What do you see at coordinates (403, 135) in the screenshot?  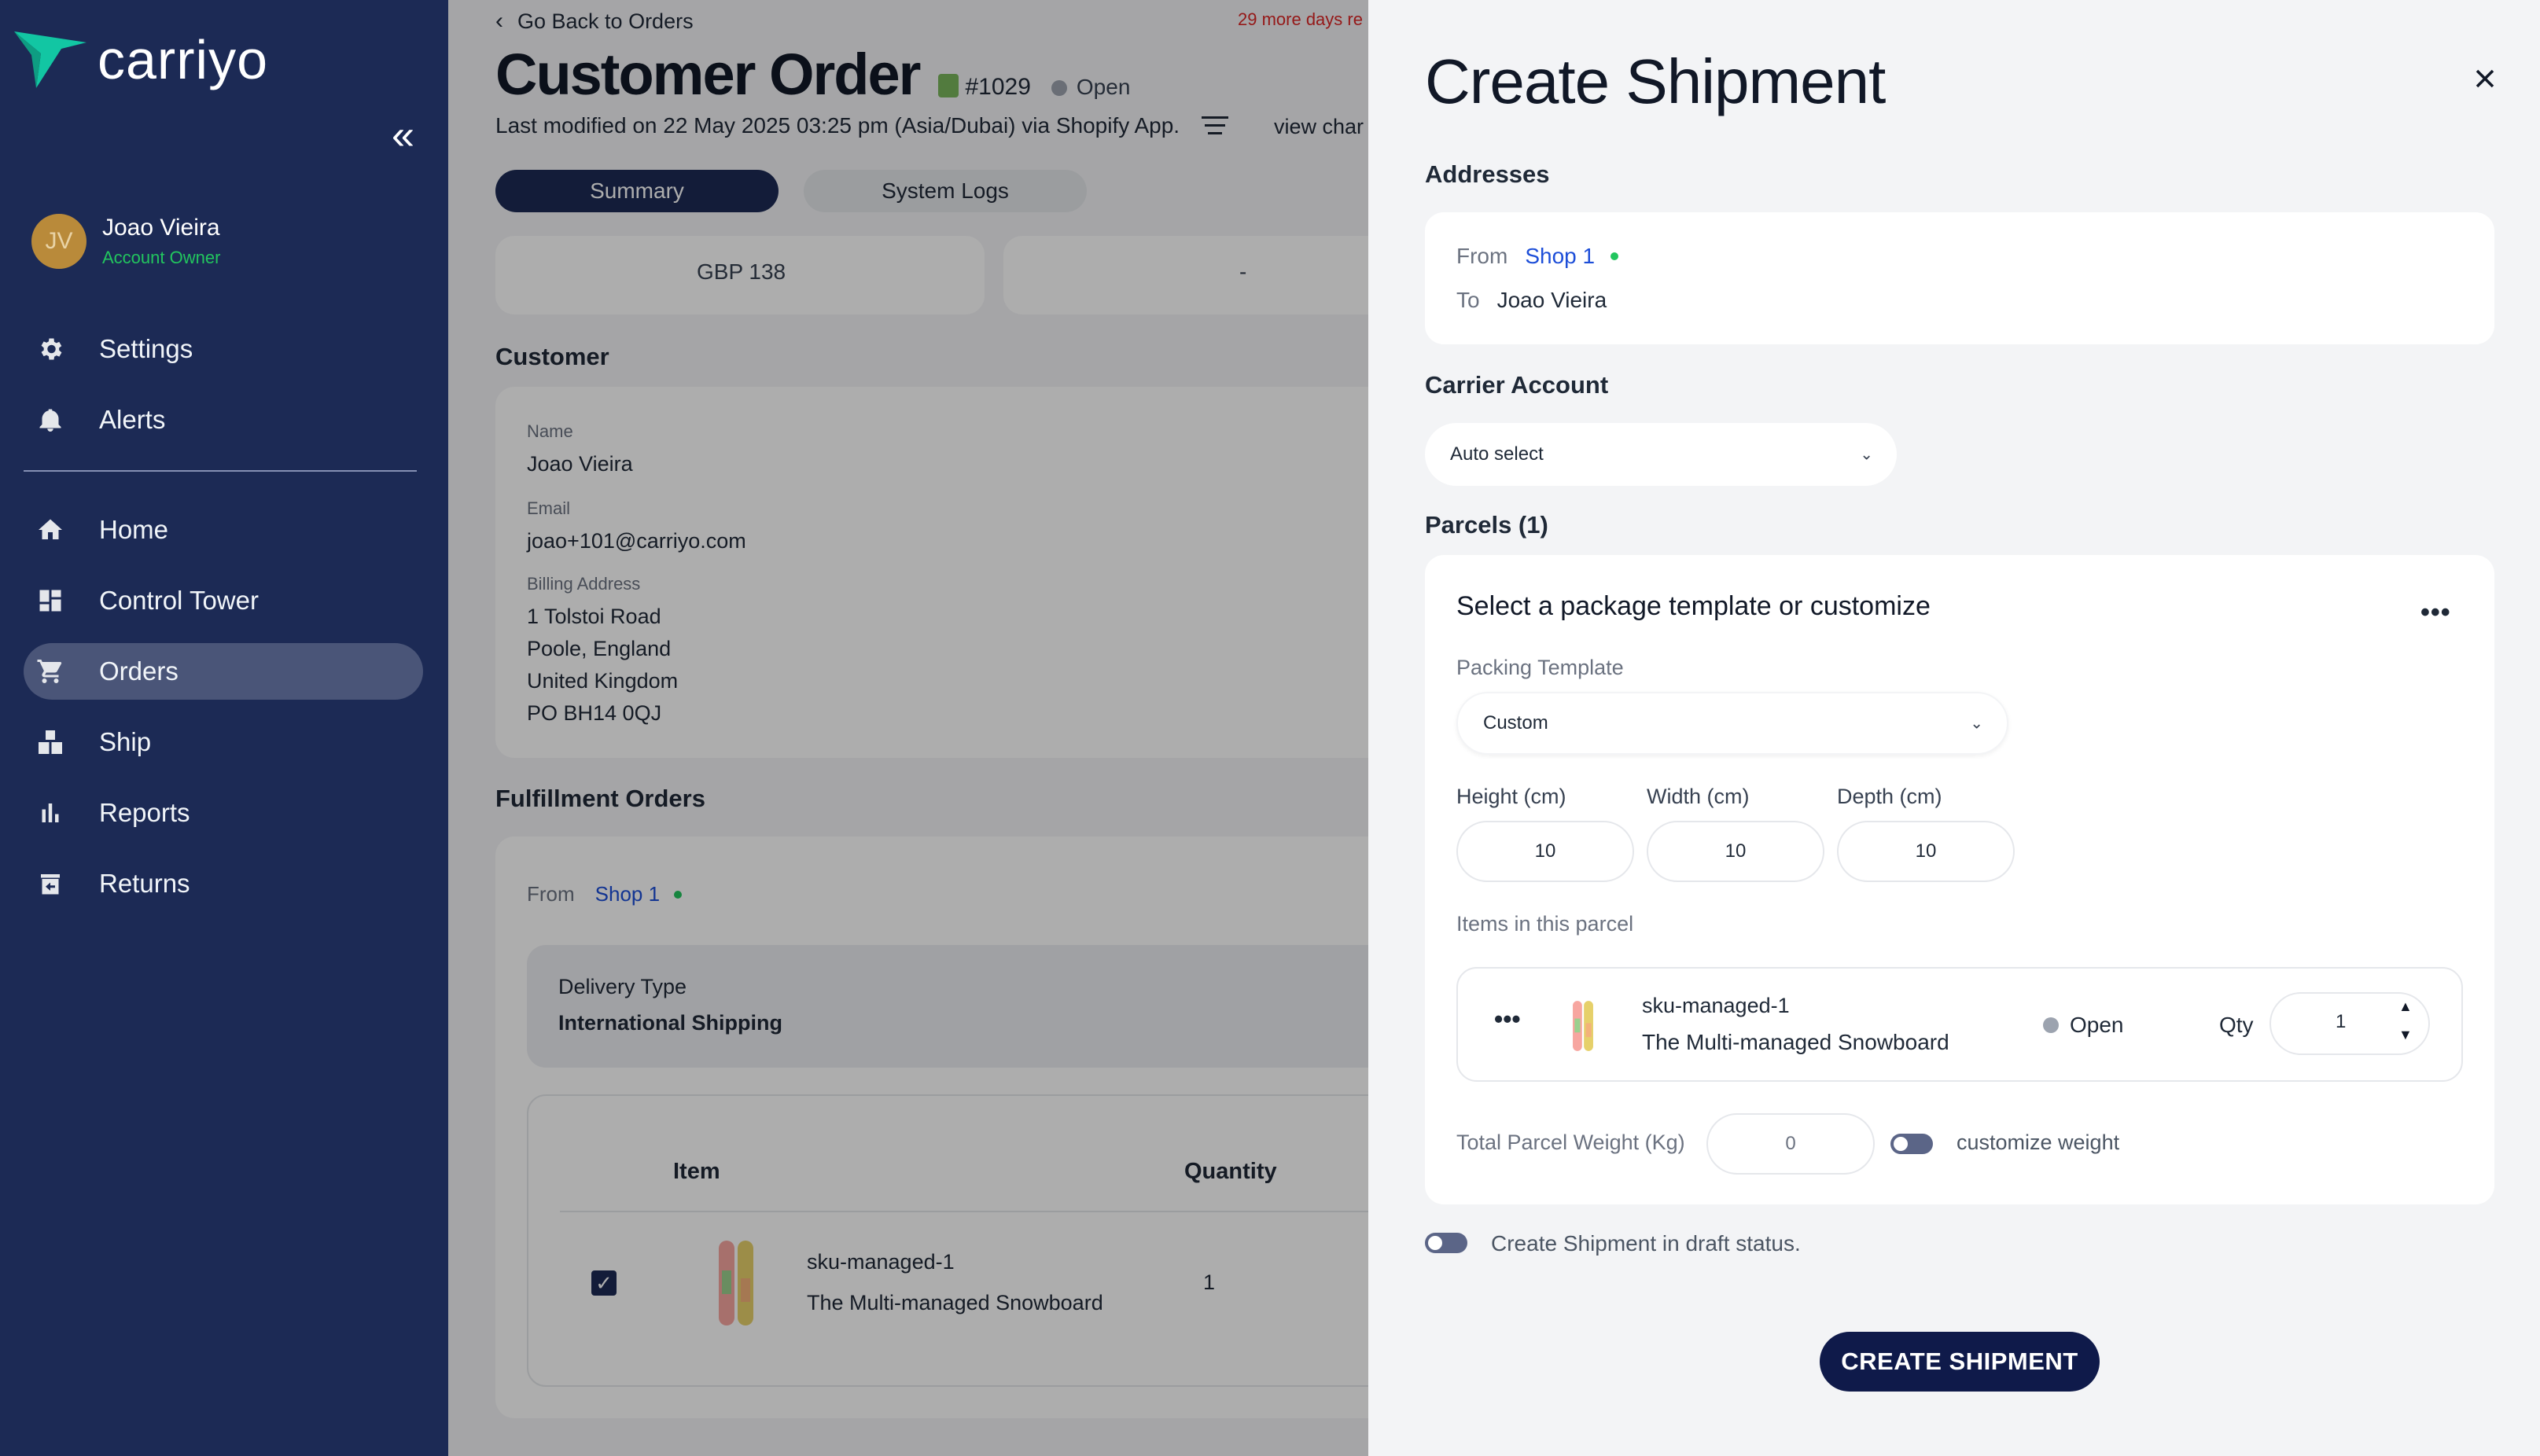 I see `collapse-sidebar-icon: «` at bounding box center [403, 135].